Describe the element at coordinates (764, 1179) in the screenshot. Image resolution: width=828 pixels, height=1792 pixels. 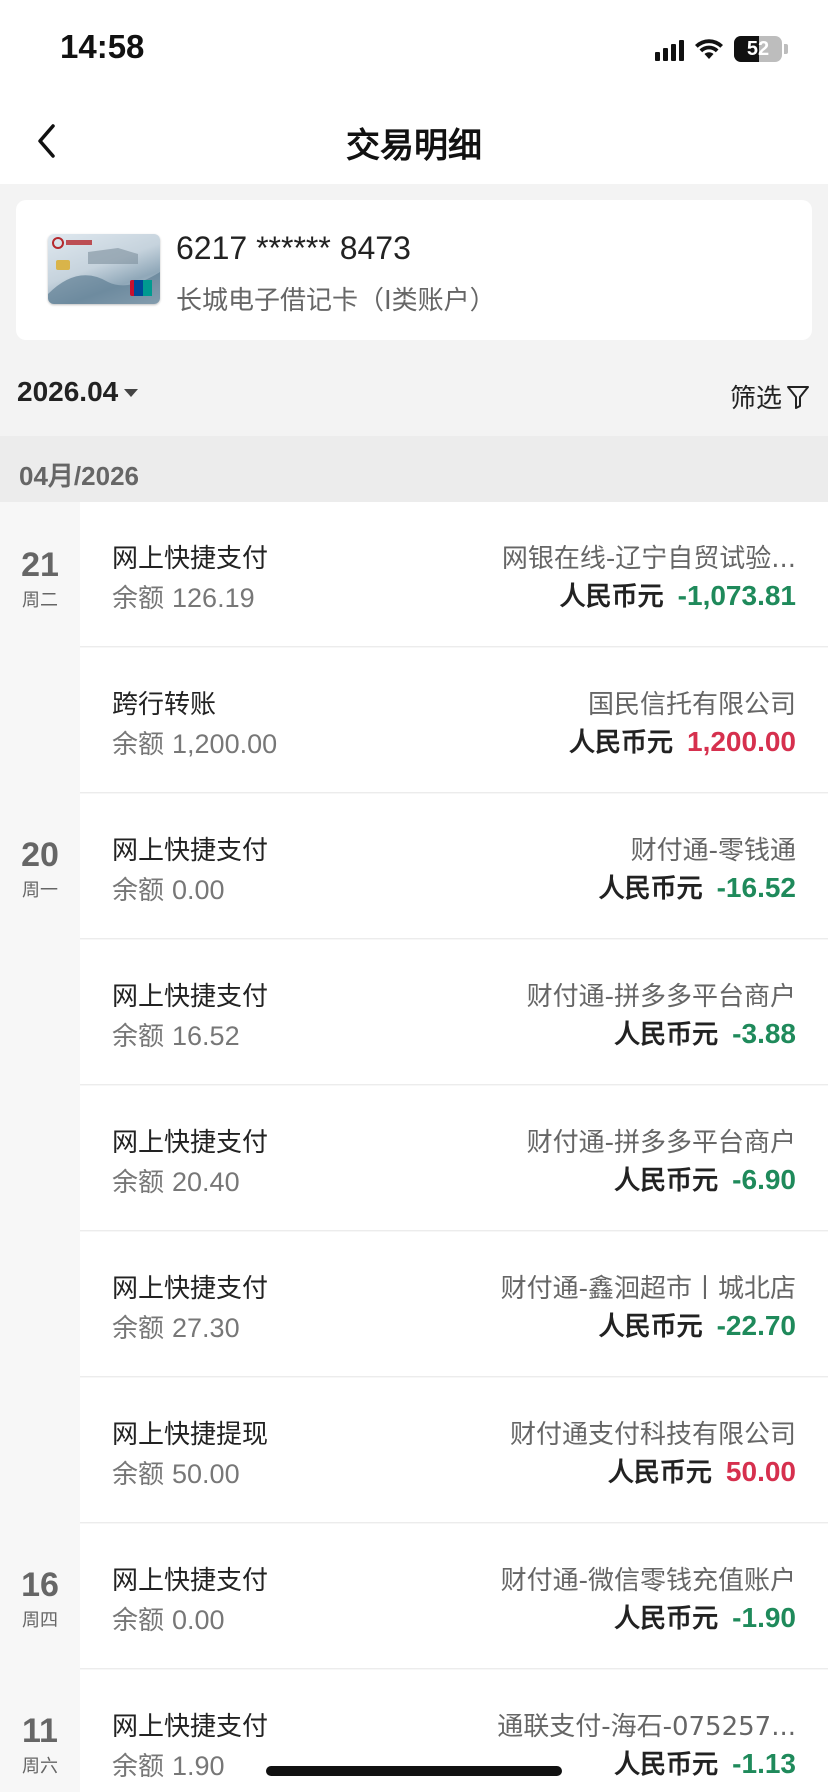
I see `transaction-amount: -6.90` at that location.